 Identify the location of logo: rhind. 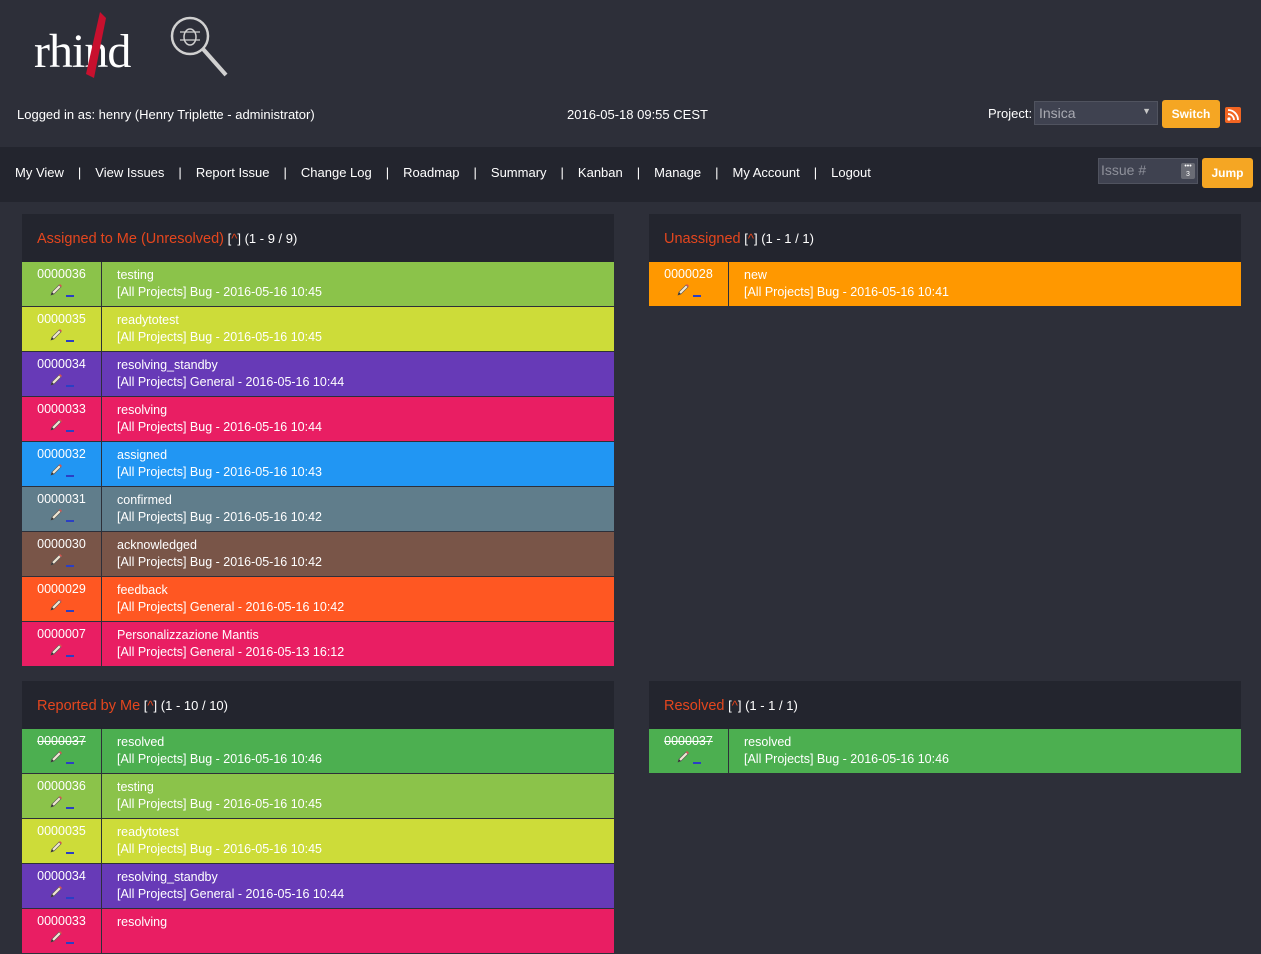
(134, 45).